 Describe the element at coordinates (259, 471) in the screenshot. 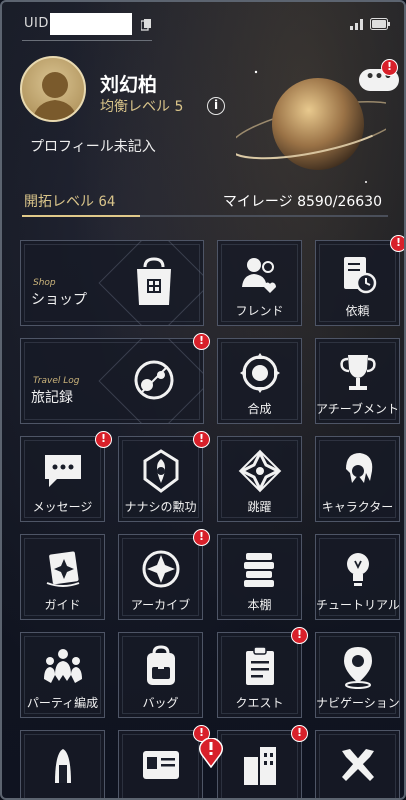

I see `warp-star-icon` at that location.